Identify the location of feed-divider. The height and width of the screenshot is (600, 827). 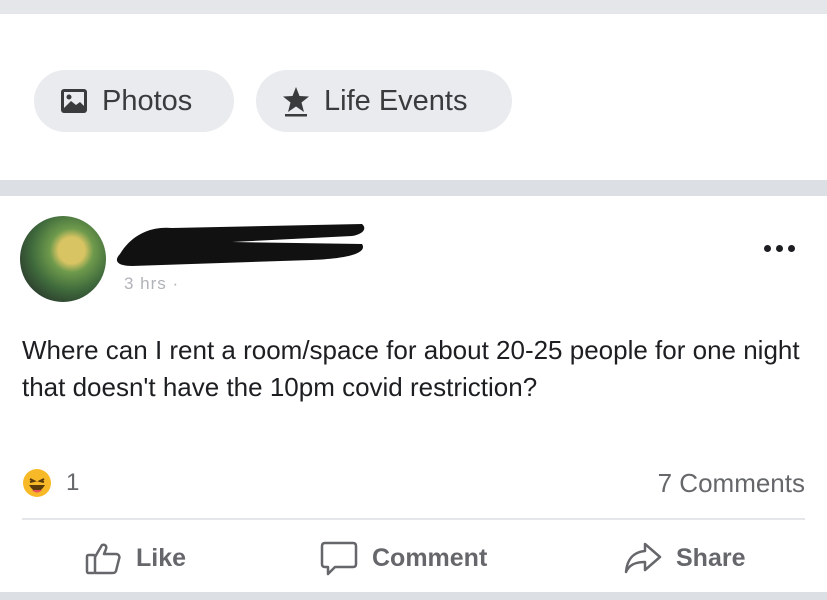
(413, 188).